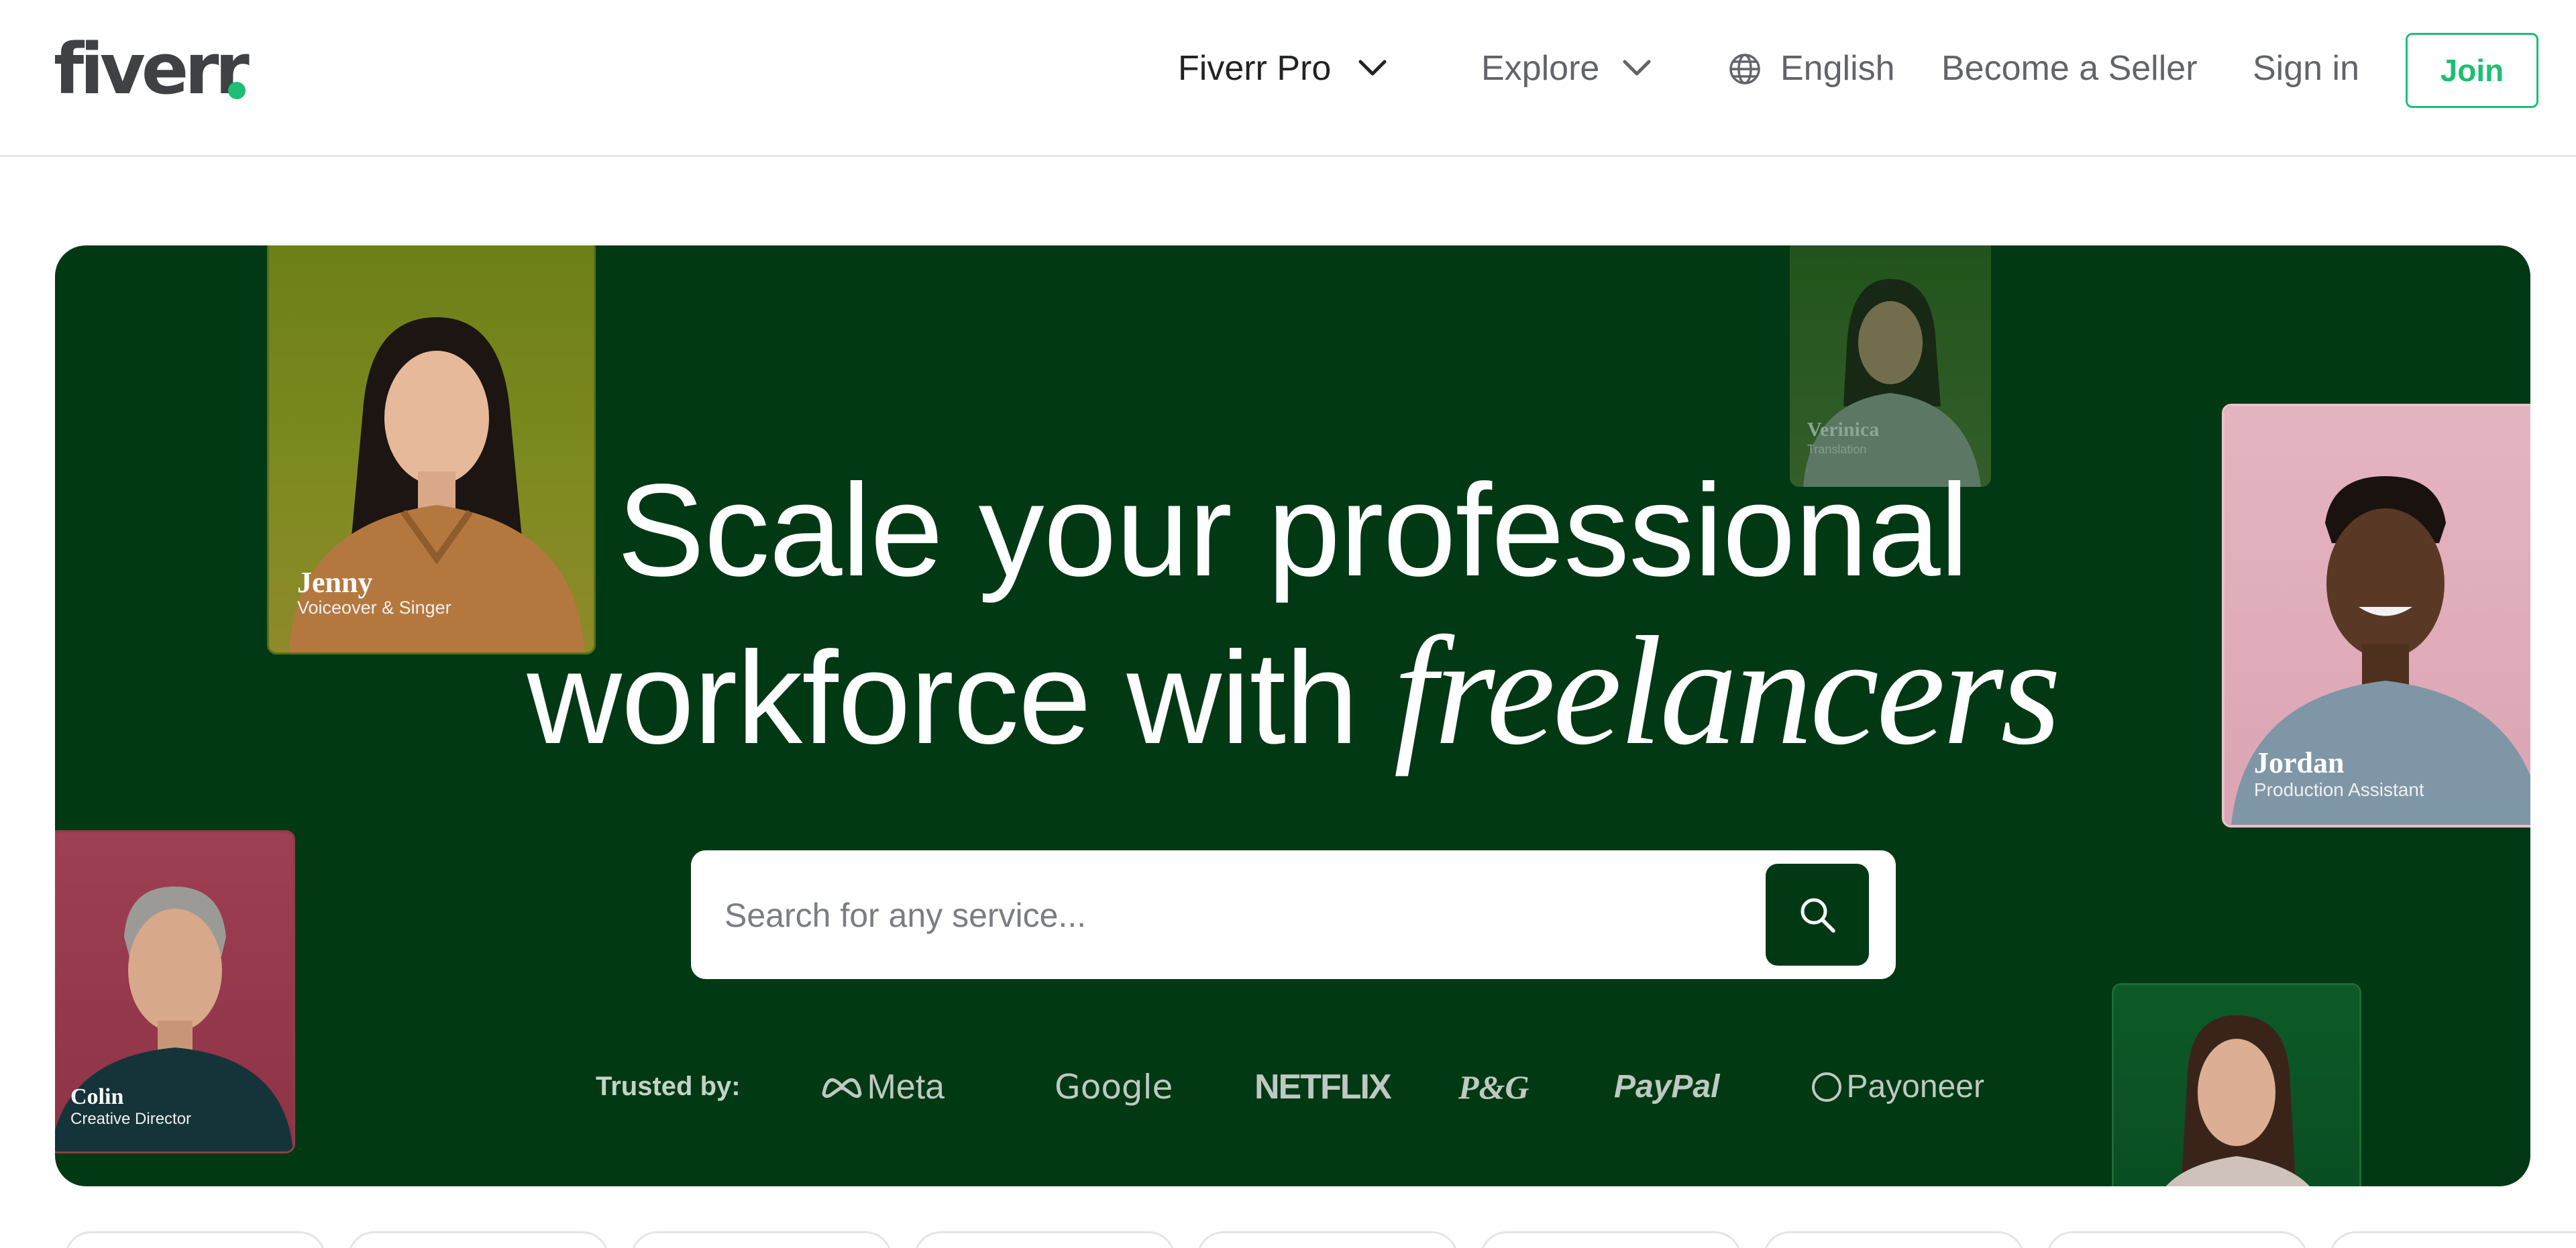 This screenshot has width=2576, height=1248. What do you see at coordinates (1745, 69) in the screenshot?
I see `globe-icon` at bounding box center [1745, 69].